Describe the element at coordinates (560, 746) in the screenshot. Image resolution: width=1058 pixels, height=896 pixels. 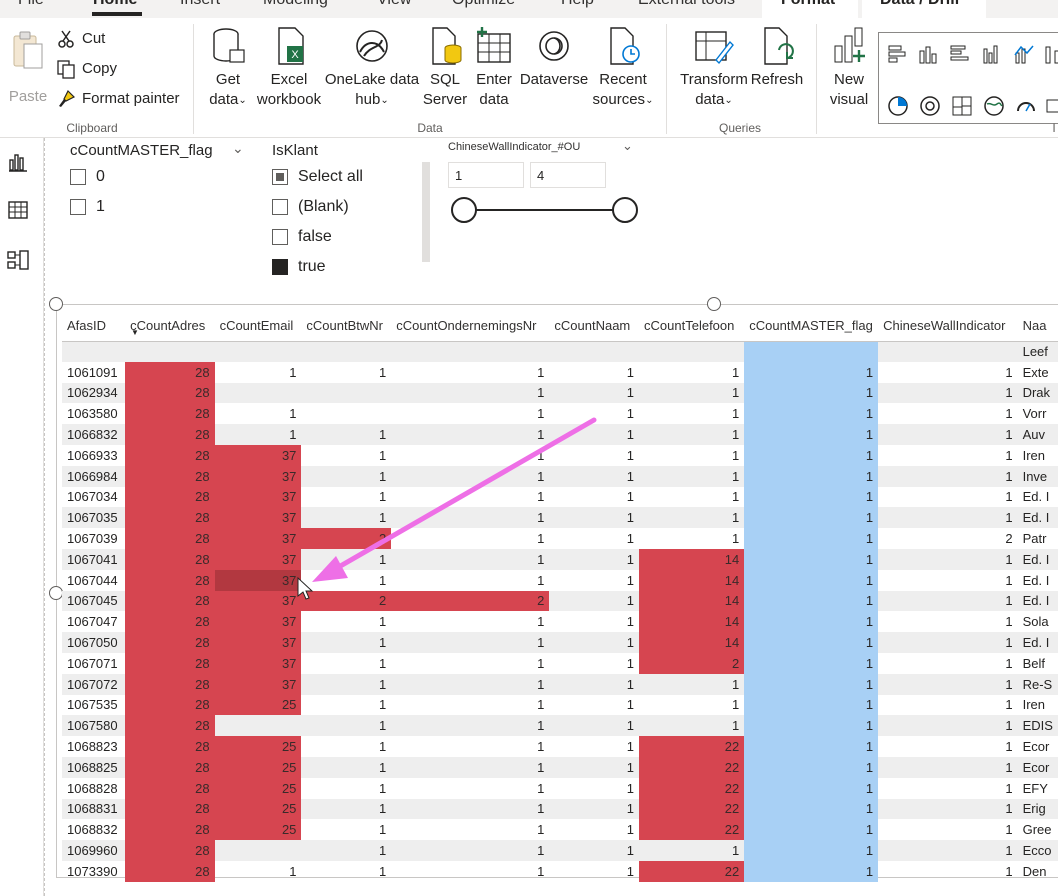
I see `table-row: 1068823 28 25 1 1 1 22 1 1 Ecor` at that location.